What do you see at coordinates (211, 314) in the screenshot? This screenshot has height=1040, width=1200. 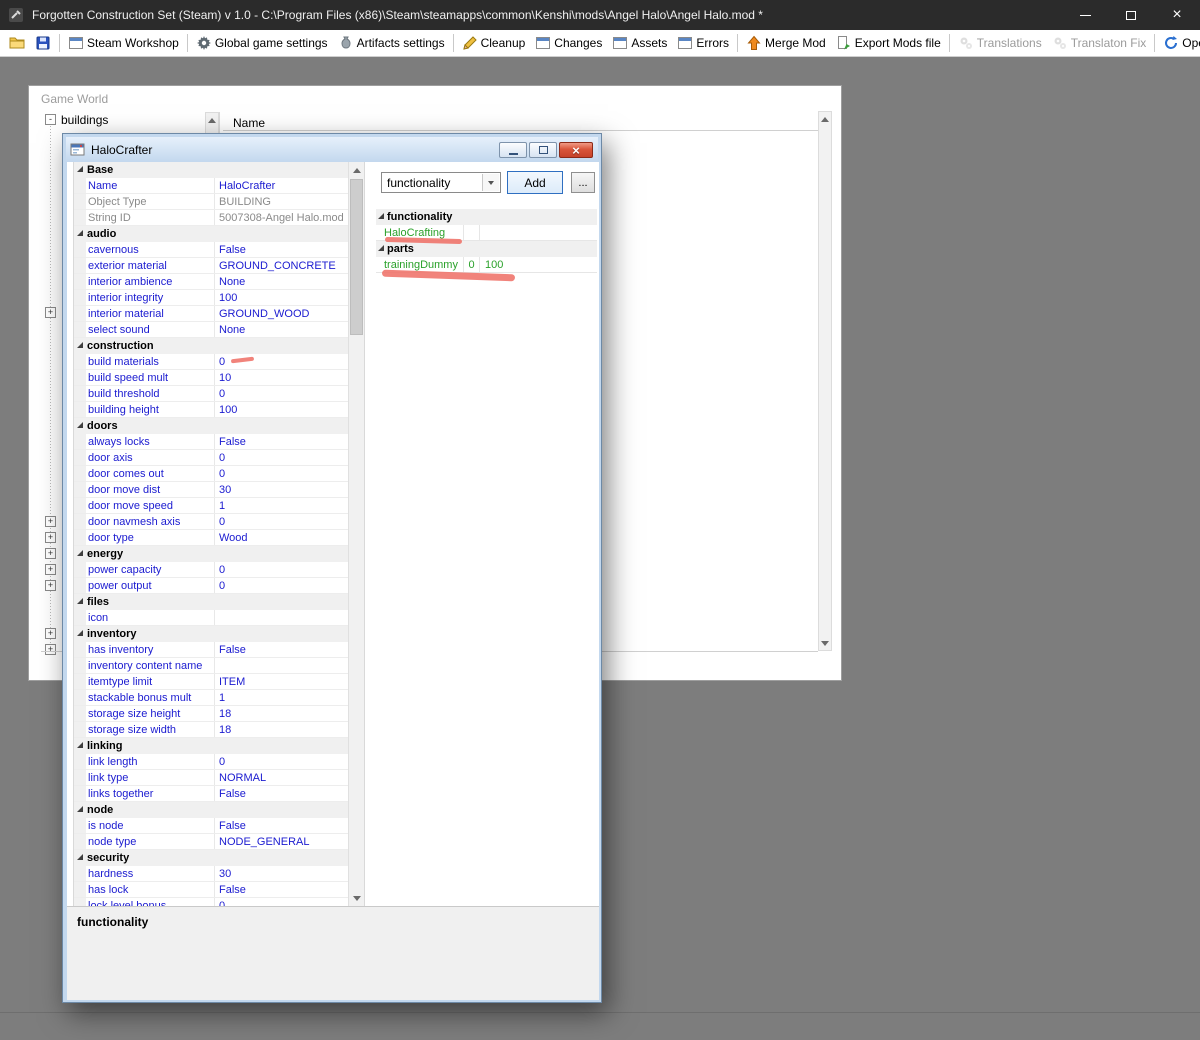 I see `property-row-interior-material: interior material GROUND_WOOD` at bounding box center [211, 314].